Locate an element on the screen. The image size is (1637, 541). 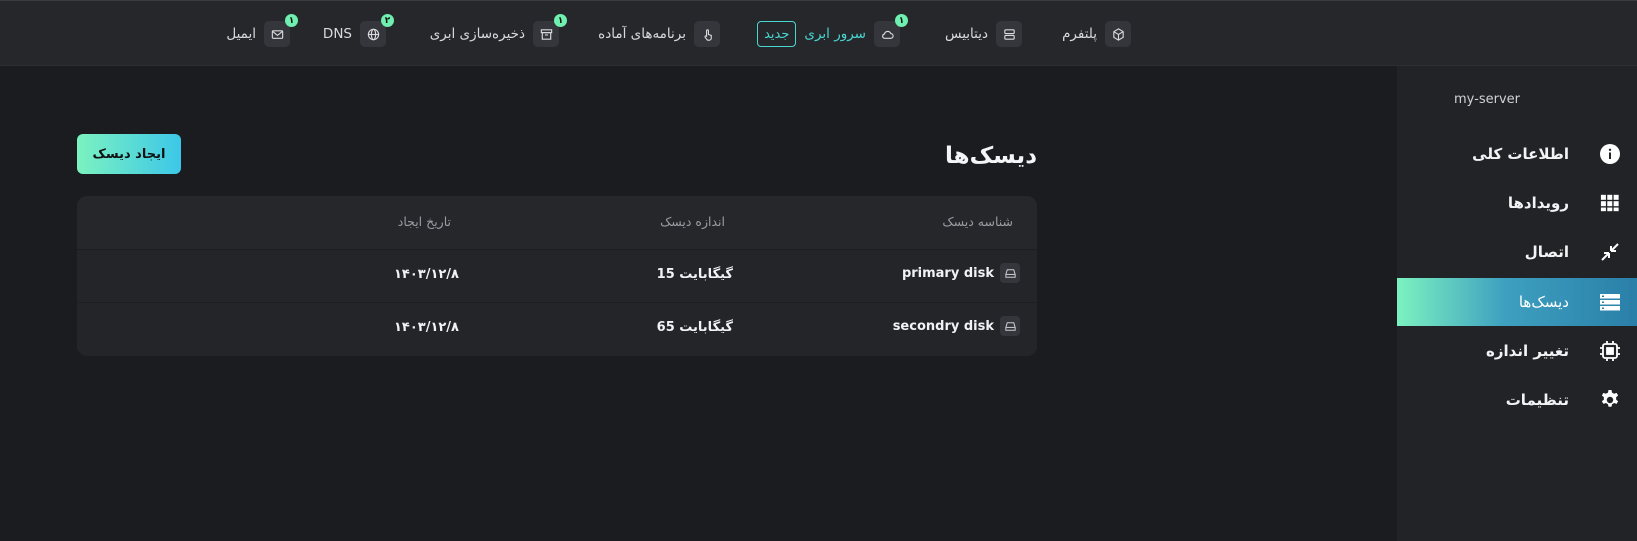
cube-icon is located at coordinates (1118, 34).